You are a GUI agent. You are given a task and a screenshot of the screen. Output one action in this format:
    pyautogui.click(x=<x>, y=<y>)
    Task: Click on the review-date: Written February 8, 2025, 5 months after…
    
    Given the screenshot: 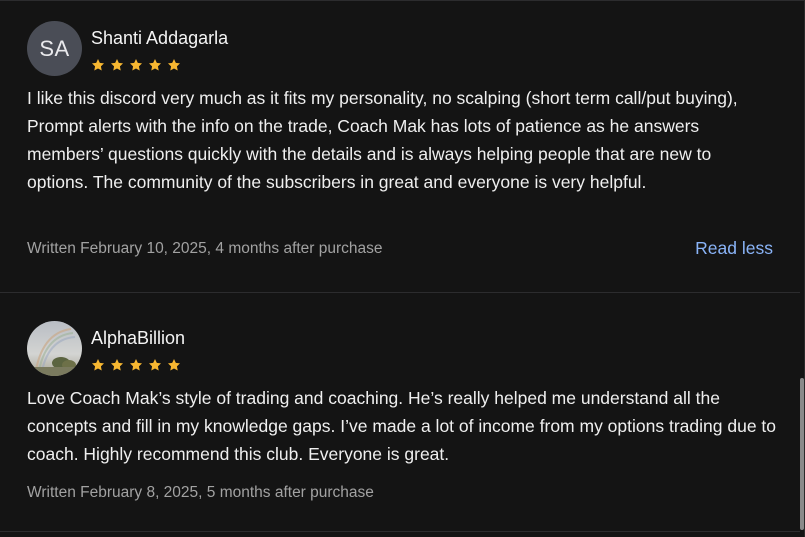 What is the action you would take?
    pyautogui.click(x=200, y=492)
    